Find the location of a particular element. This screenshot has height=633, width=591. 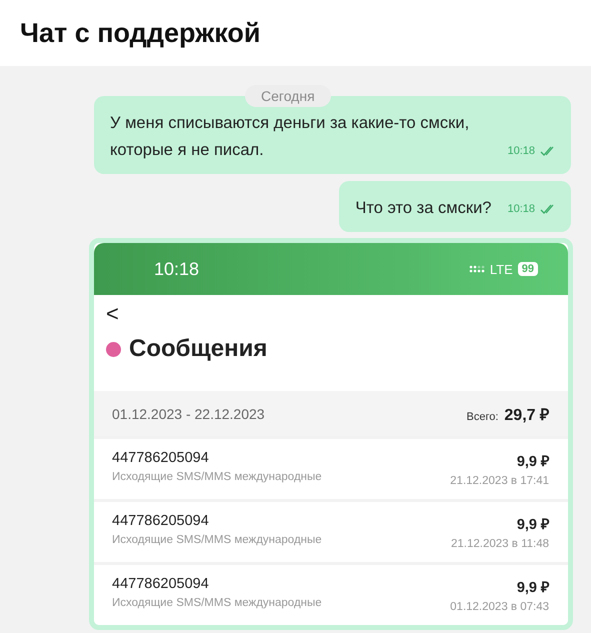

screen-title: Сообщения is located at coordinates (198, 349).